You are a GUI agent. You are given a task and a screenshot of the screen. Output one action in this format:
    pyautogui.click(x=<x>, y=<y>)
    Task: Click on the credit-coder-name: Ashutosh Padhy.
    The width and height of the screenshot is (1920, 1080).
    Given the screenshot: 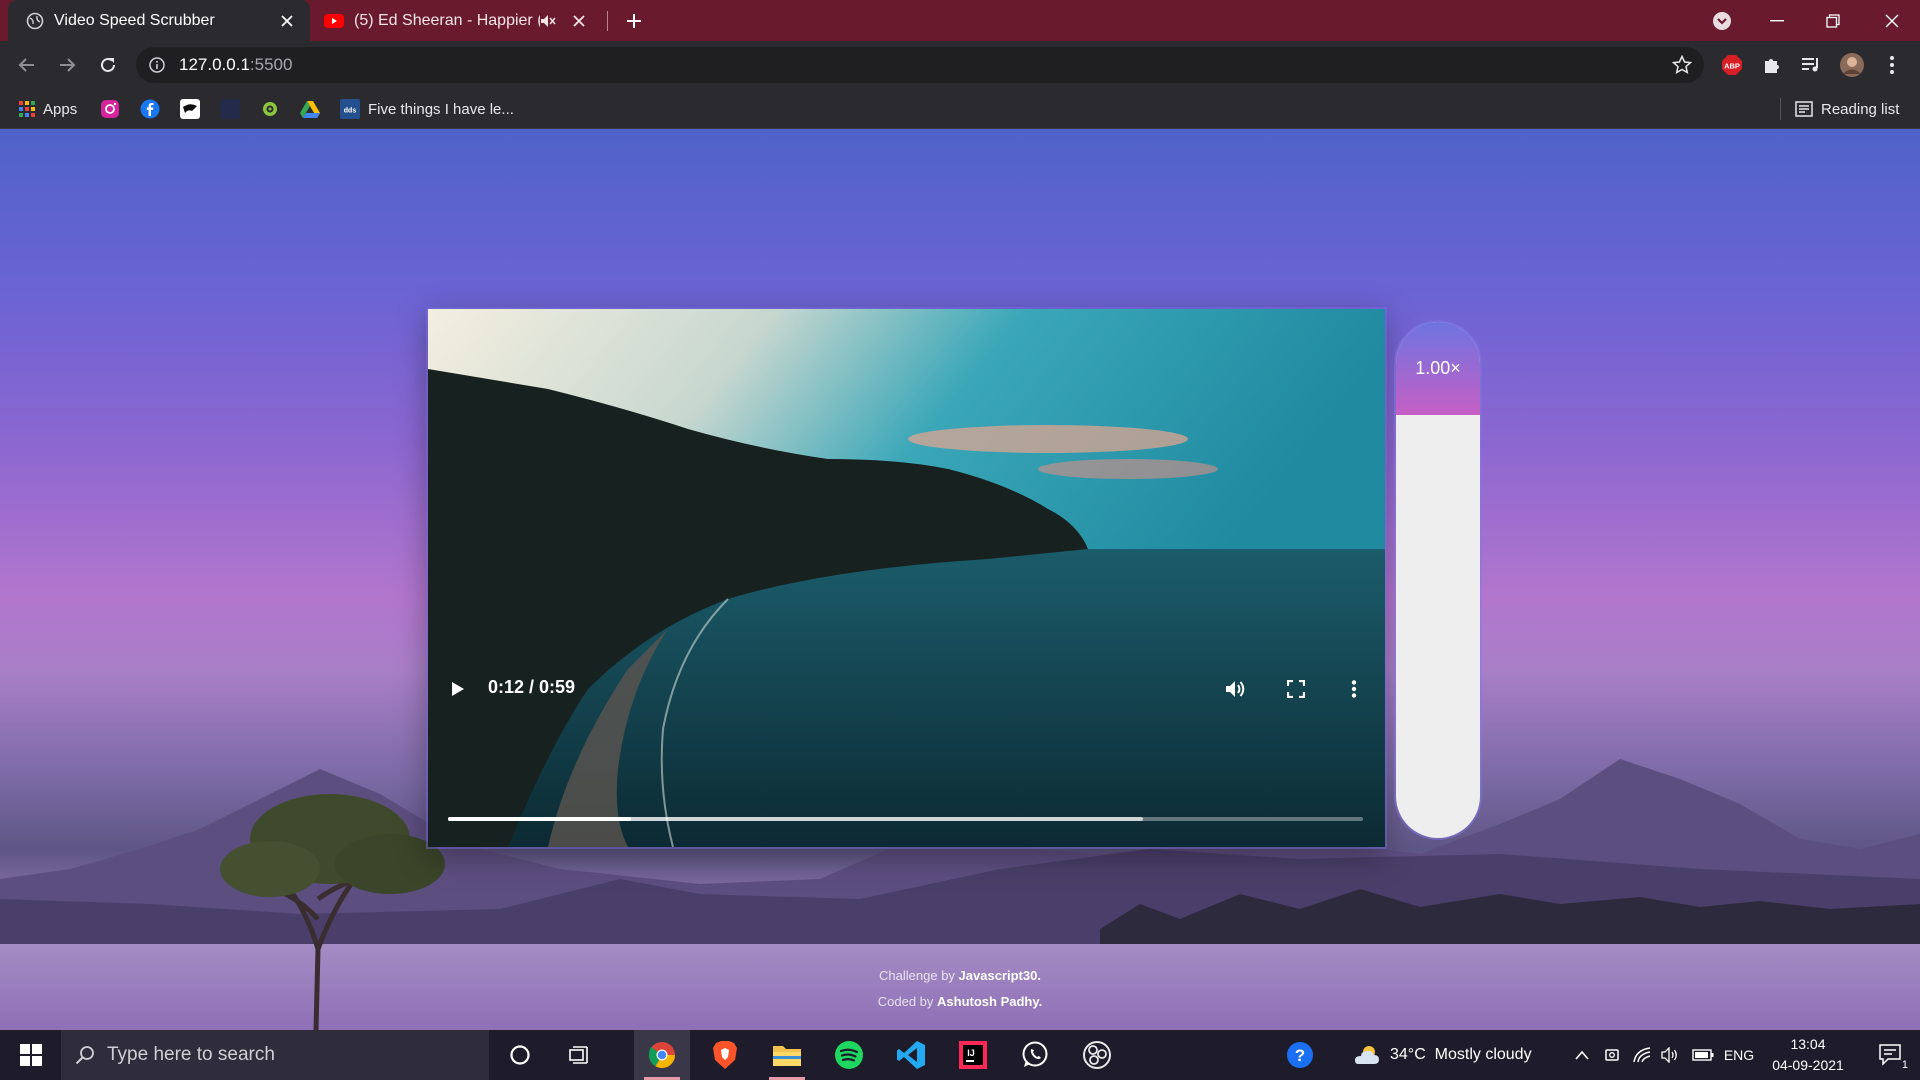 What is the action you would take?
    pyautogui.click(x=990, y=1001)
    